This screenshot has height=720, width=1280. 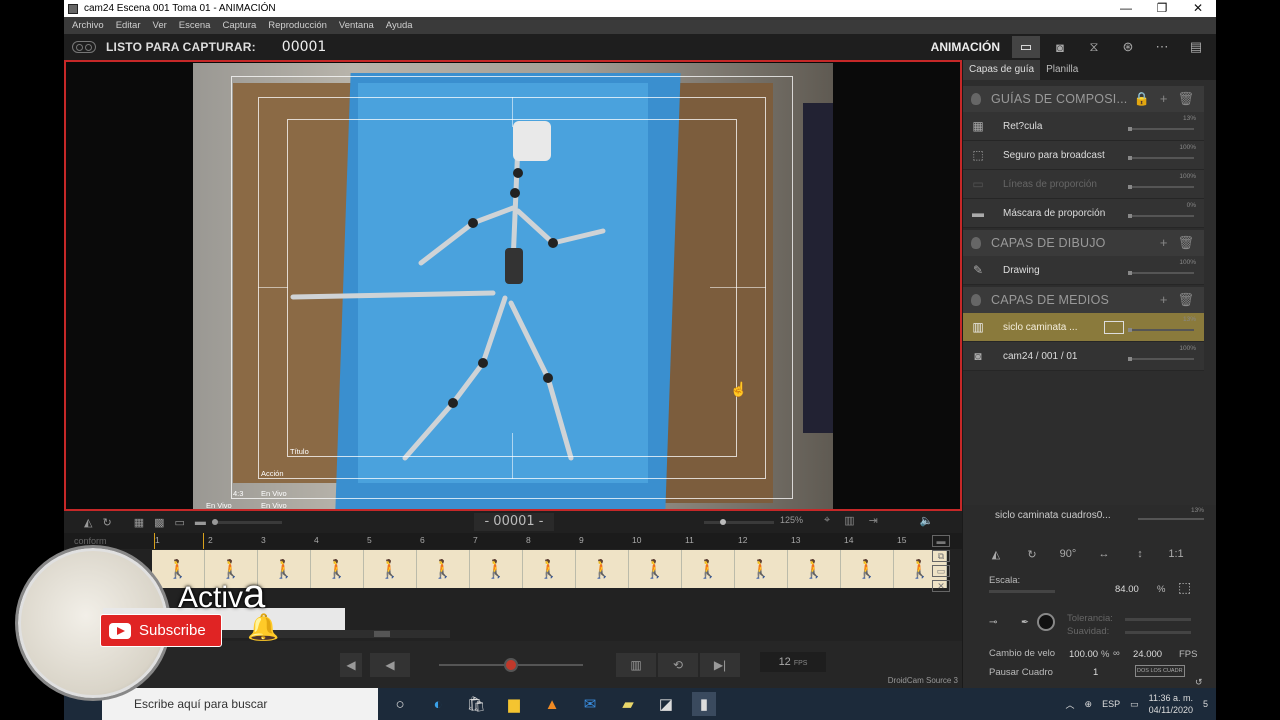 I want to click on layer-ratio-mask: ▬ Máscara de proporción 0%, so click(x=1083, y=213).